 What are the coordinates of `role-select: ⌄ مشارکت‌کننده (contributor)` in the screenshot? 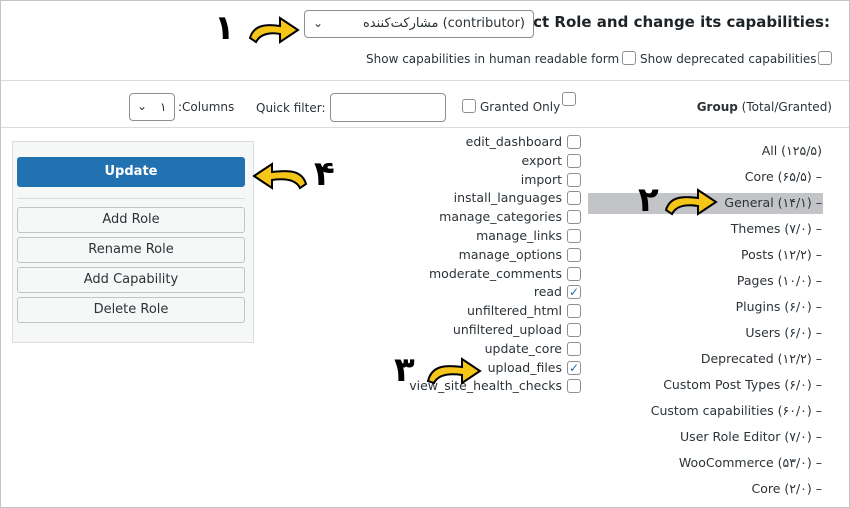 It's located at (419, 24).